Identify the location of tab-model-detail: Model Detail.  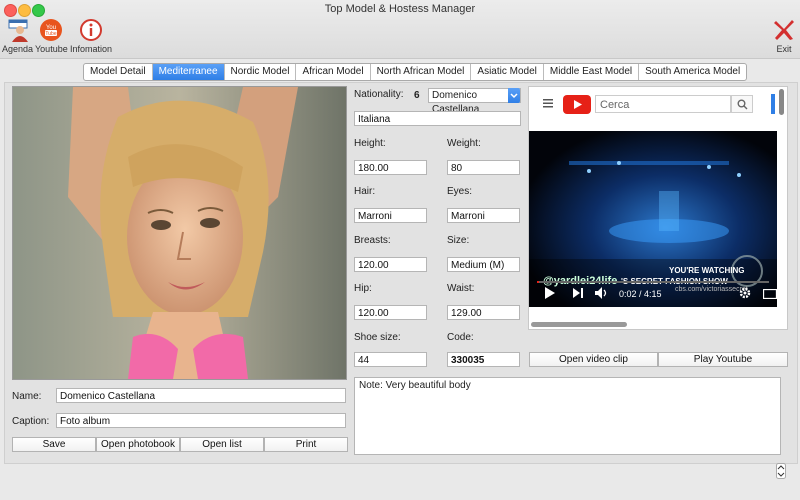
(118, 72).